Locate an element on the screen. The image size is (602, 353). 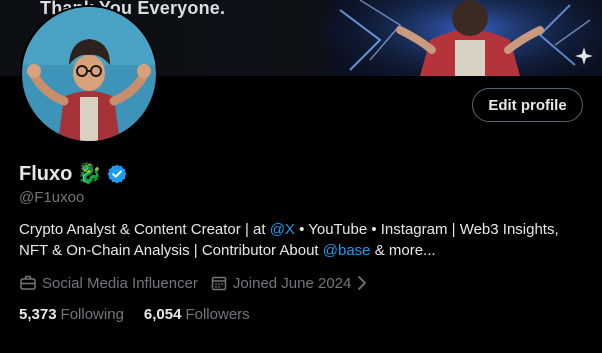
mention-link-base: @base is located at coordinates (347, 250).